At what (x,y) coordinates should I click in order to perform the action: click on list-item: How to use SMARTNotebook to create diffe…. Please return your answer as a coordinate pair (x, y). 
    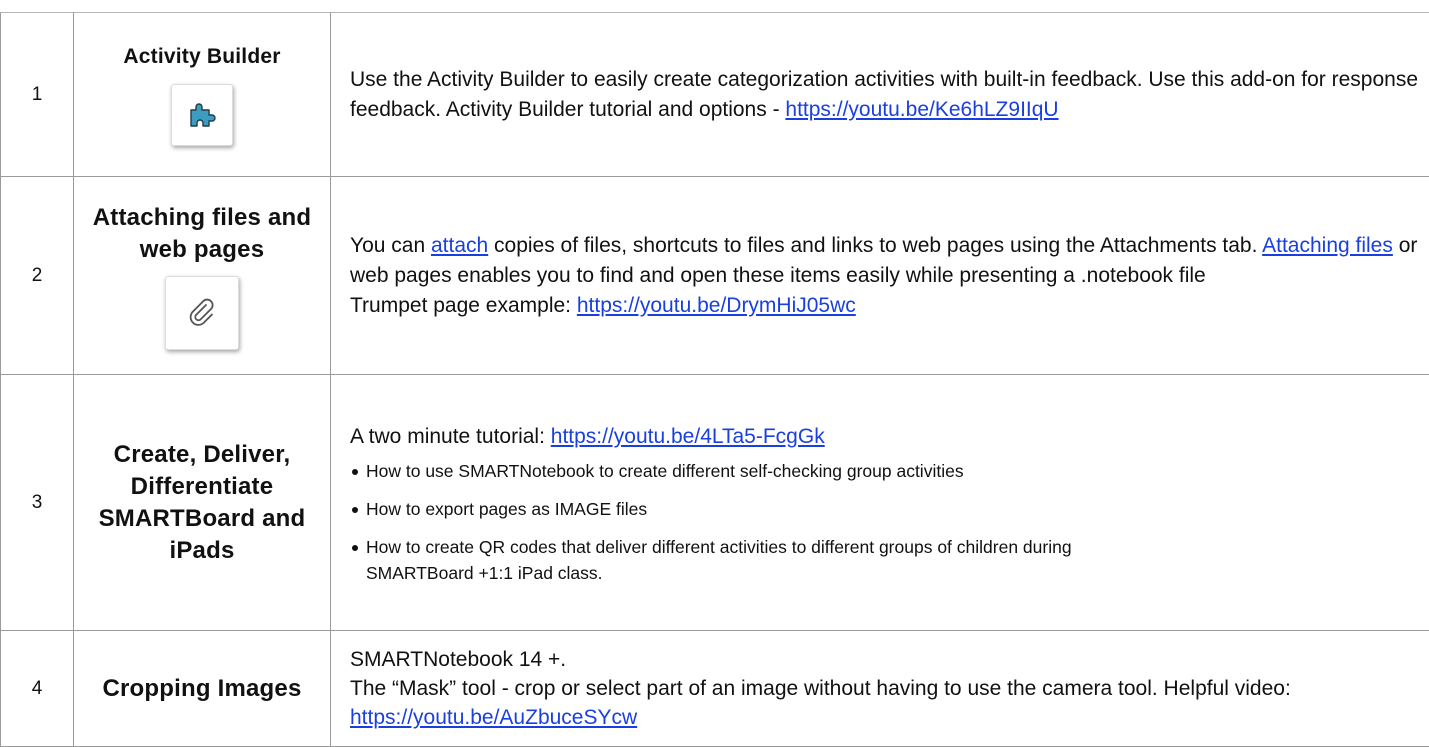
    Looking at the image, I should click on (886, 471).